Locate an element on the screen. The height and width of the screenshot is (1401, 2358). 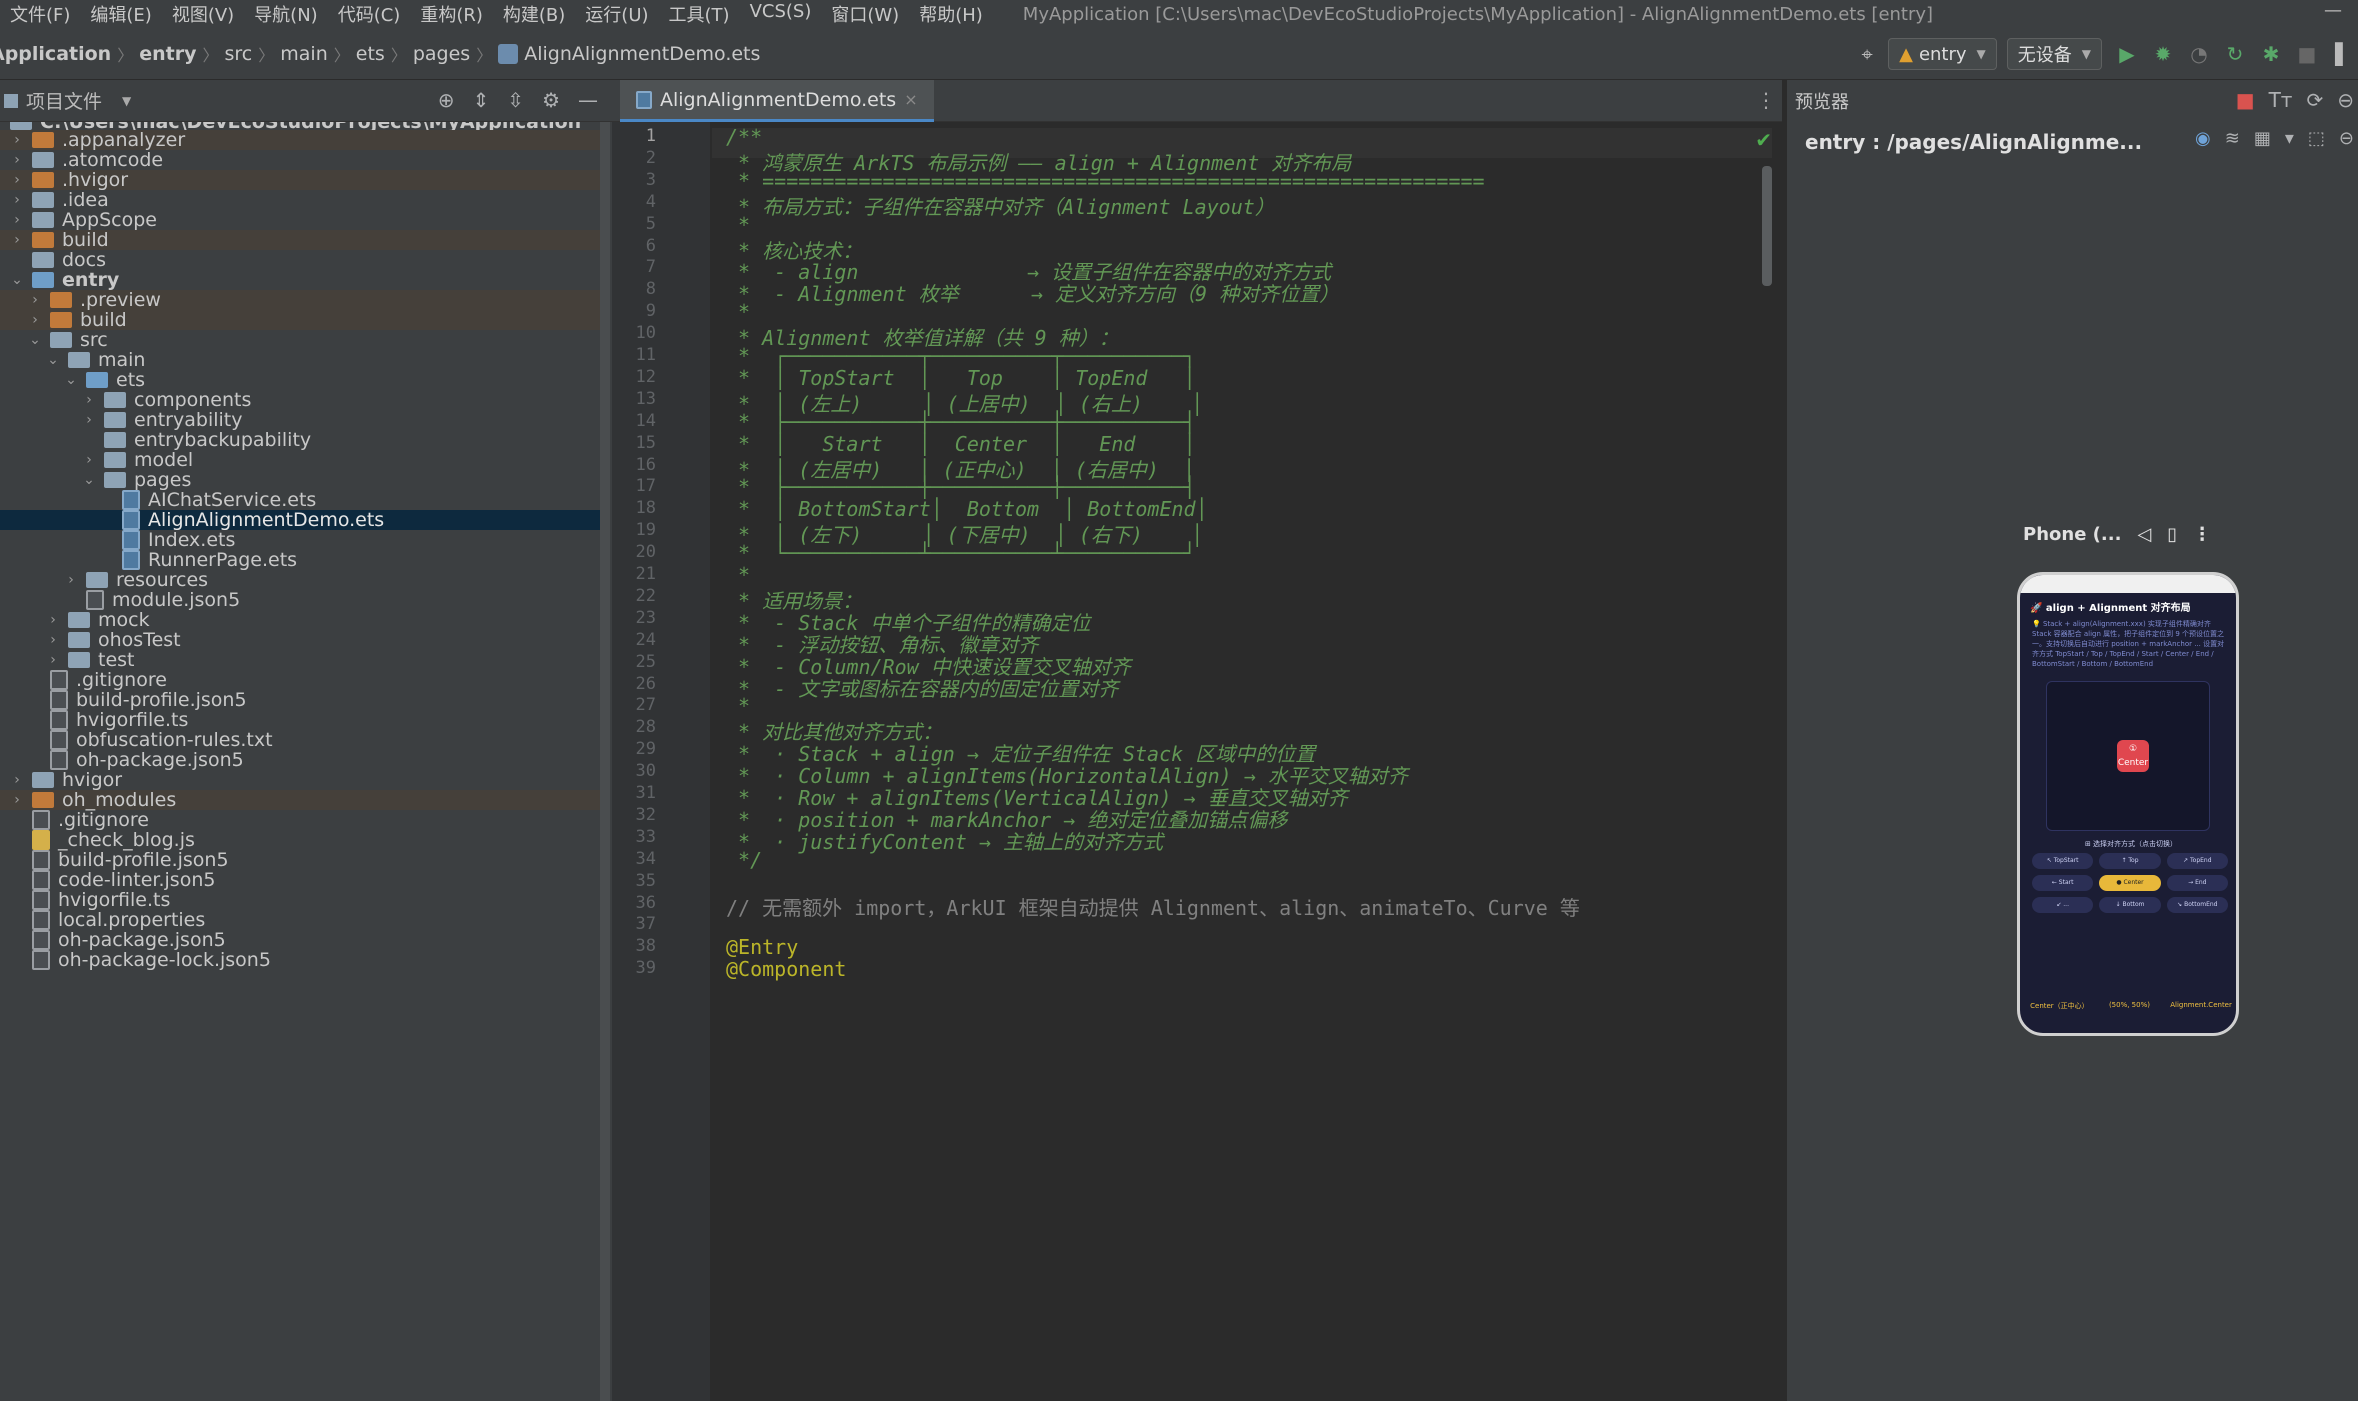
rotate-icon: ▯ is located at coordinates (2172, 534).